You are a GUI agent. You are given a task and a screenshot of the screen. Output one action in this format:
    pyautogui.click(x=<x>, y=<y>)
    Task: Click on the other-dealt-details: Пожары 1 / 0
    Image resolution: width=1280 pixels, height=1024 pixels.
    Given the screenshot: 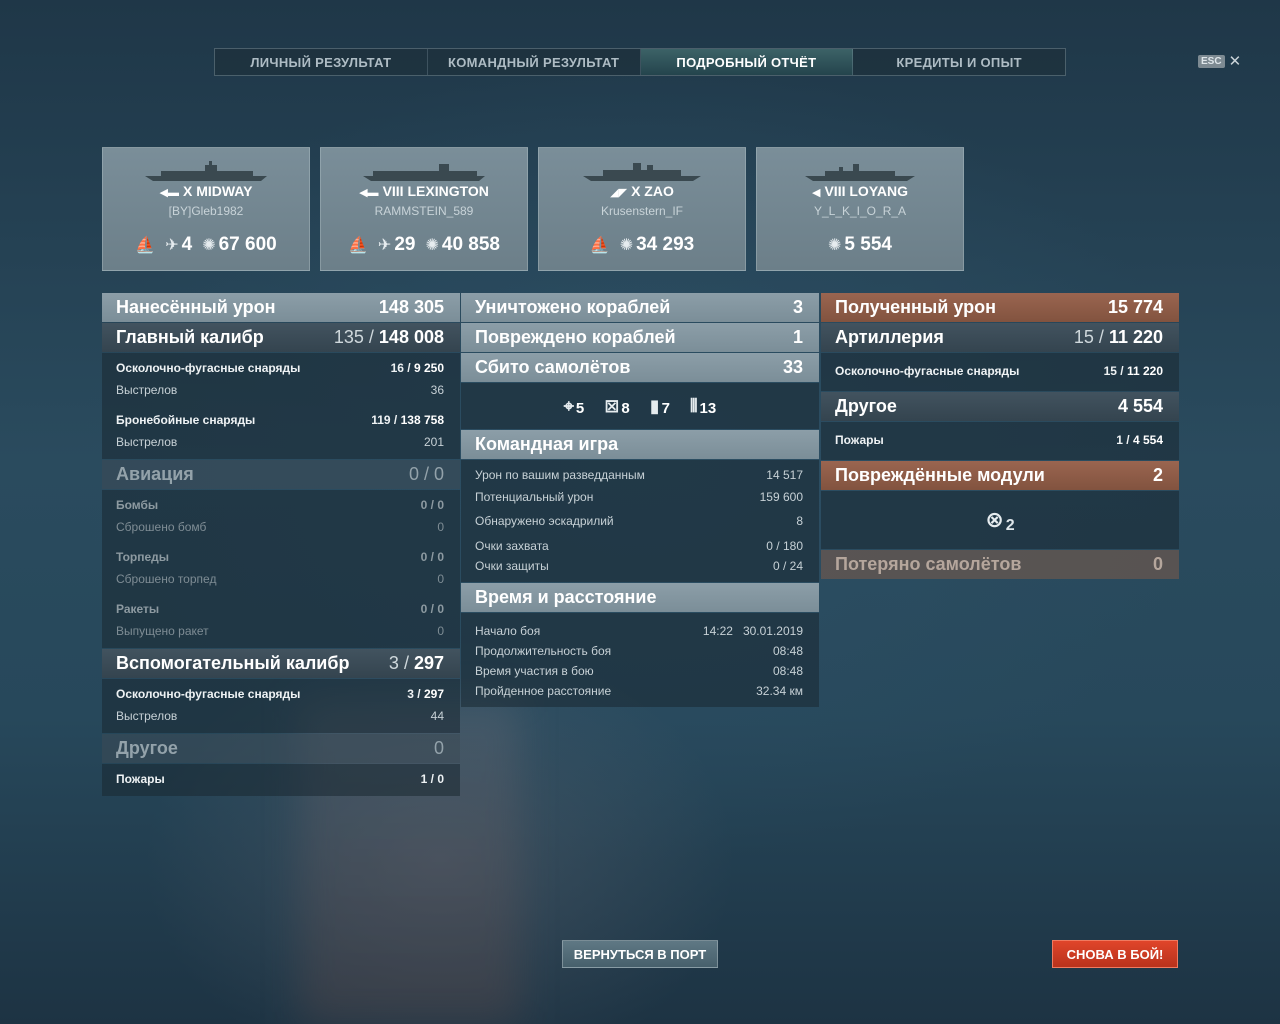 What is the action you would take?
    pyautogui.click(x=281, y=780)
    